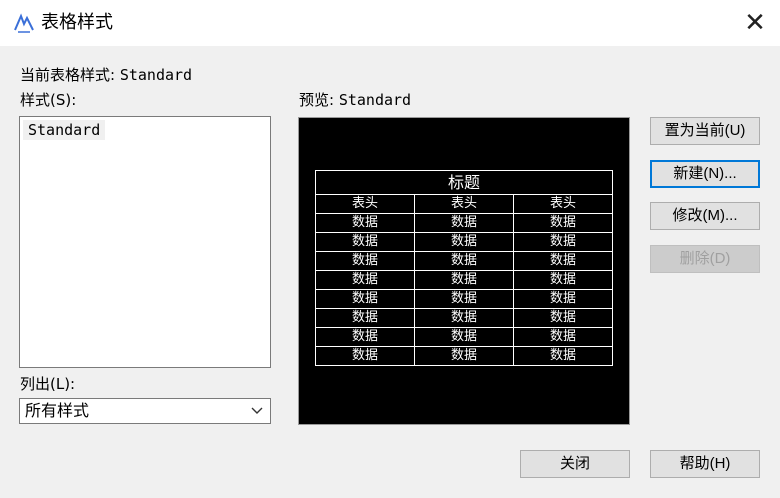  Describe the element at coordinates (257, 410) in the screenshot. I see `chevron-down-icon` at that location.